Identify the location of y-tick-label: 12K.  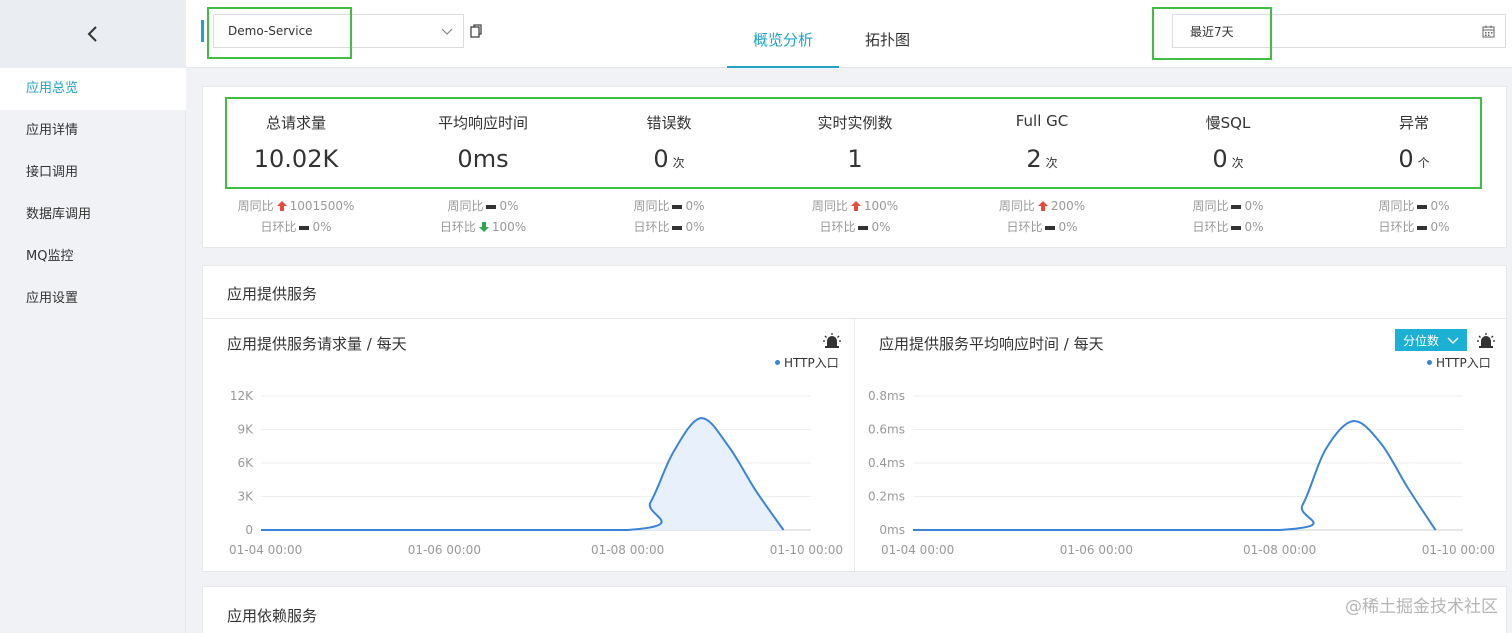
(242, 396).